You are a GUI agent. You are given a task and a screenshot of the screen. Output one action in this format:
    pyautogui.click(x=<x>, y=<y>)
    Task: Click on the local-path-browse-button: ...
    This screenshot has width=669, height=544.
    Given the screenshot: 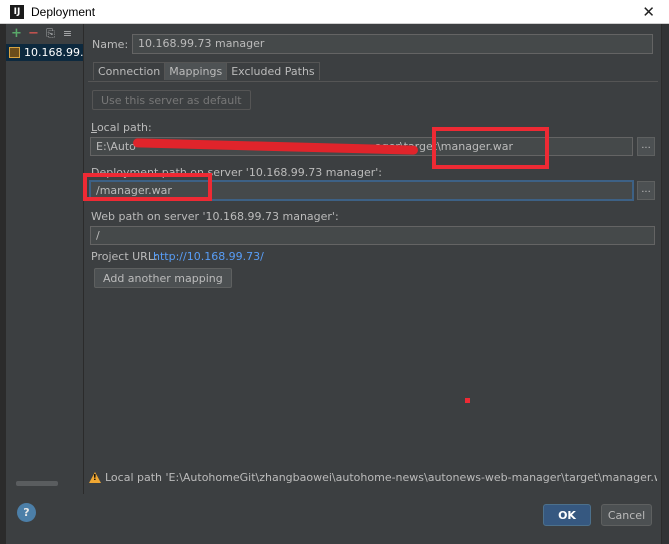 What is the action you would take?
    pyautogui.click(x=646, y=146)
    